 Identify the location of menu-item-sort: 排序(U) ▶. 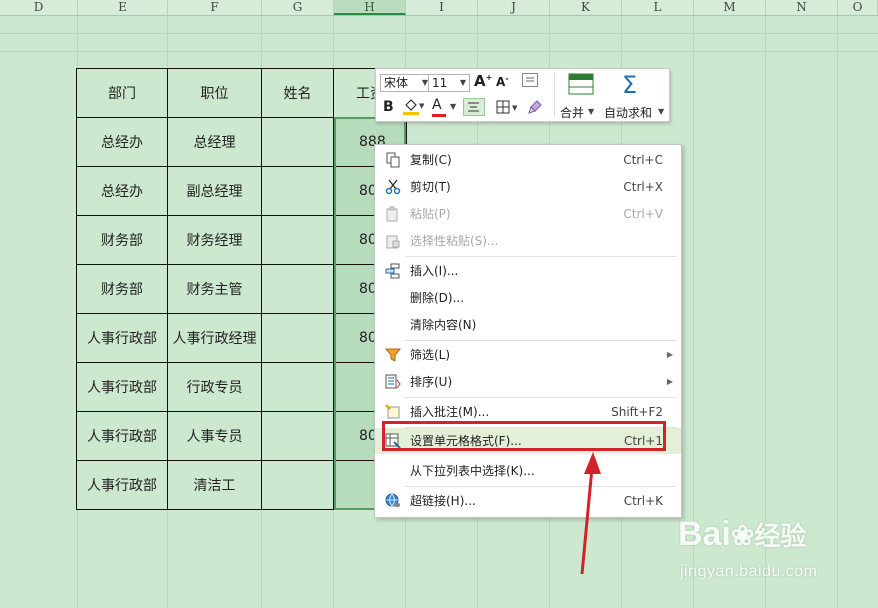
(528, 382).